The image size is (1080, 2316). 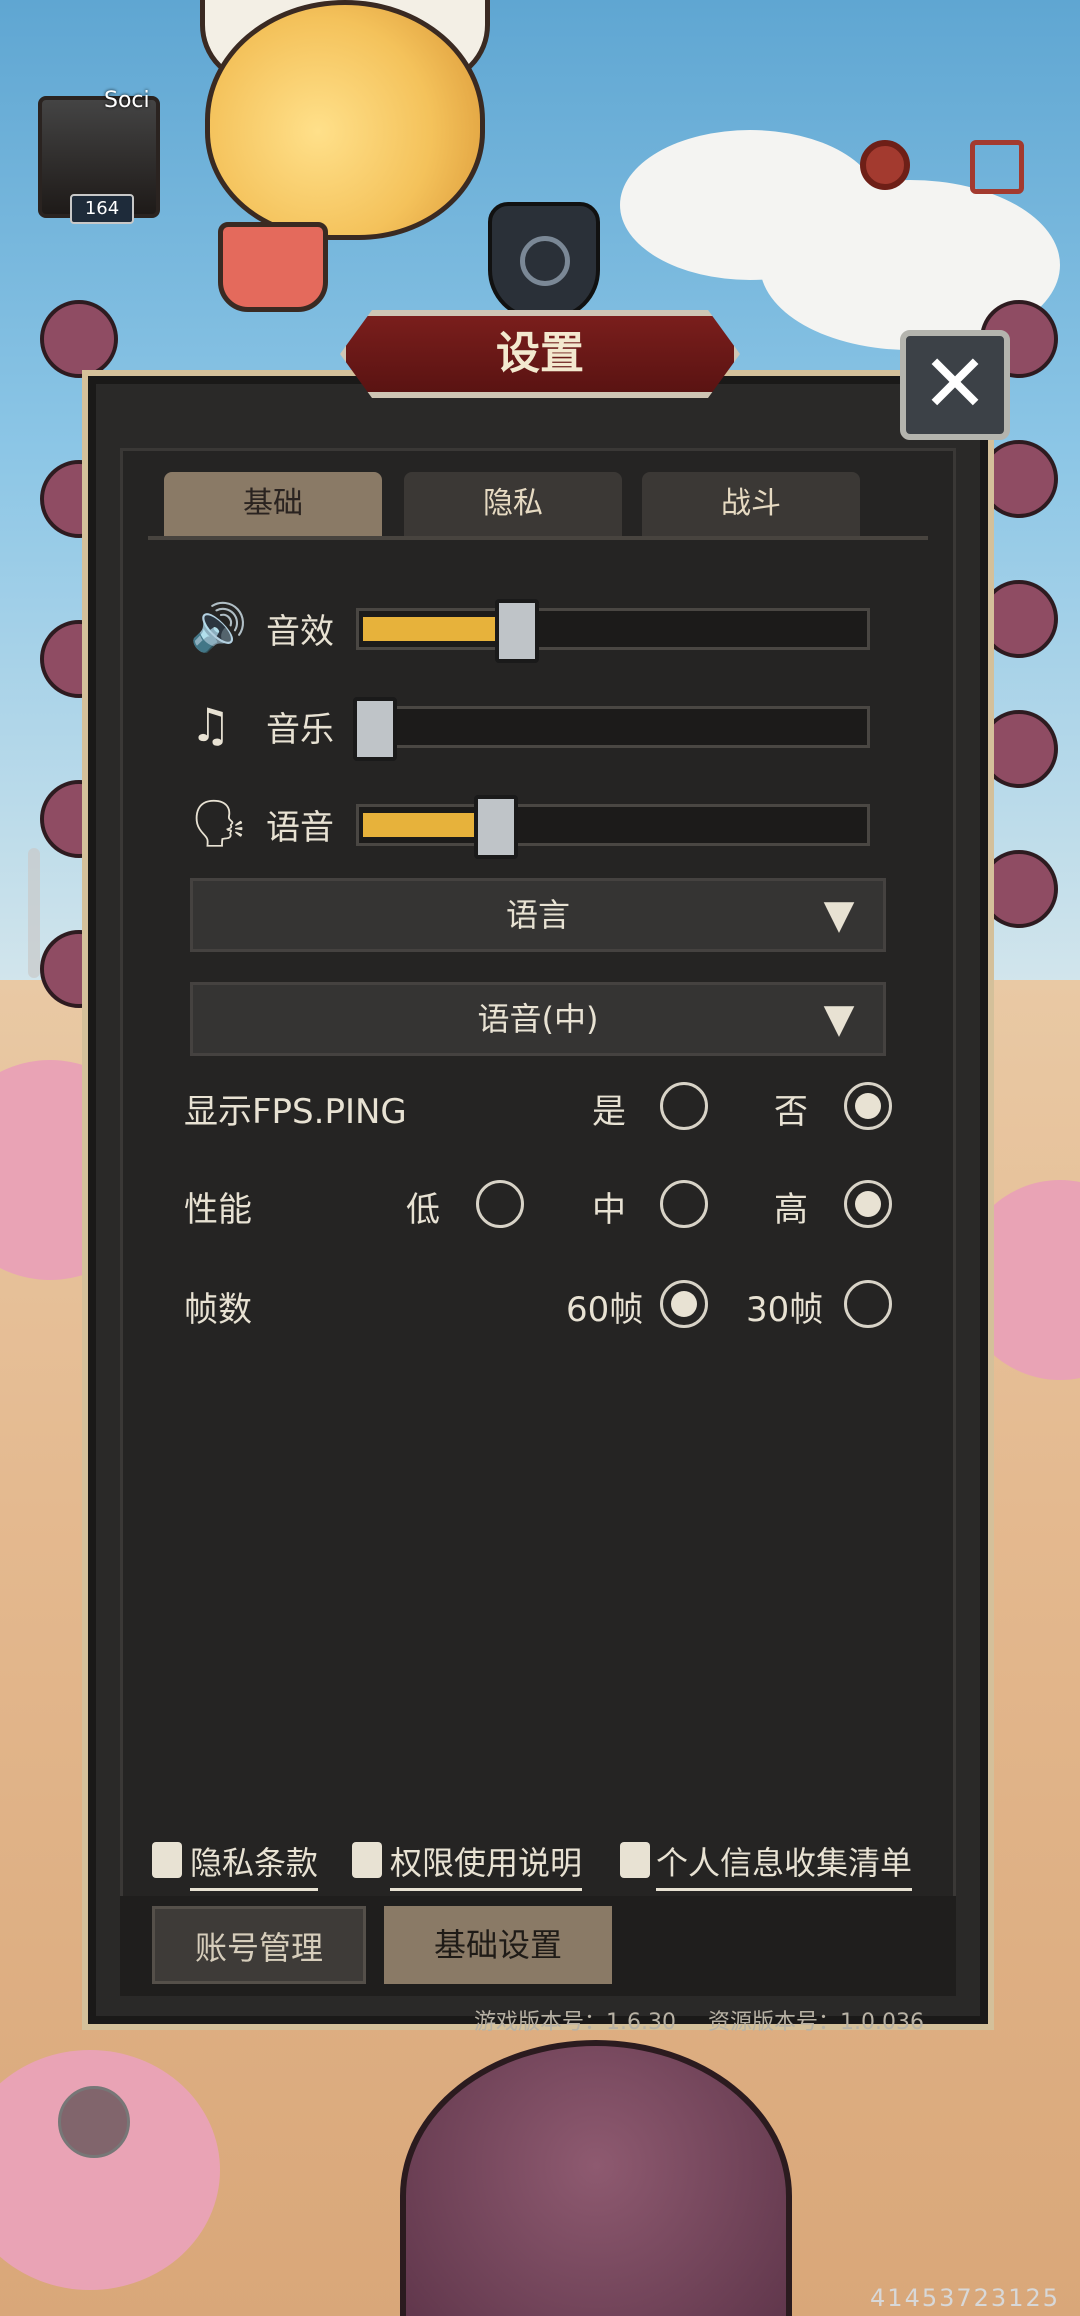 I want to click on performance-low-radio, so click(x=500, y=1204).